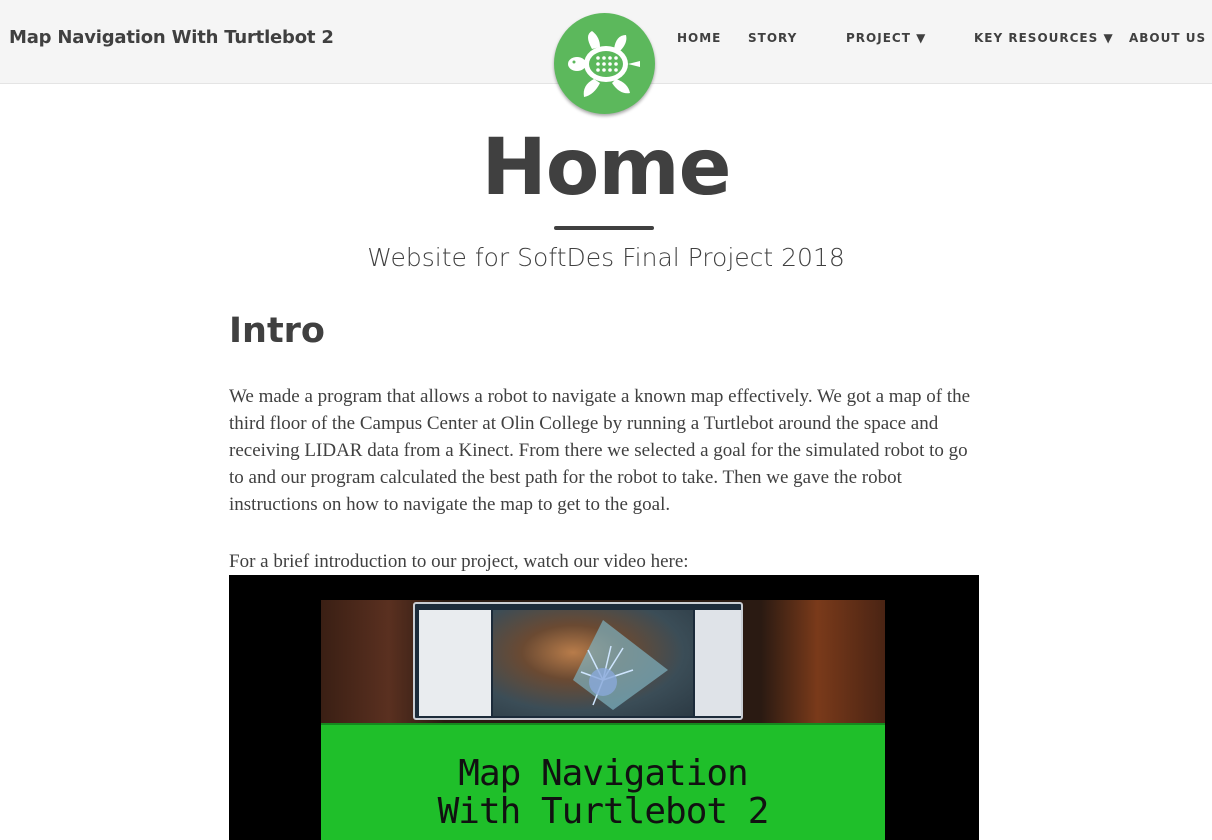 The width and height of the screenshot is (1212, 840). Describe the element at coordinates (455, 663) in the screenshot. I see `monitor-sidebar-pane` at that location.